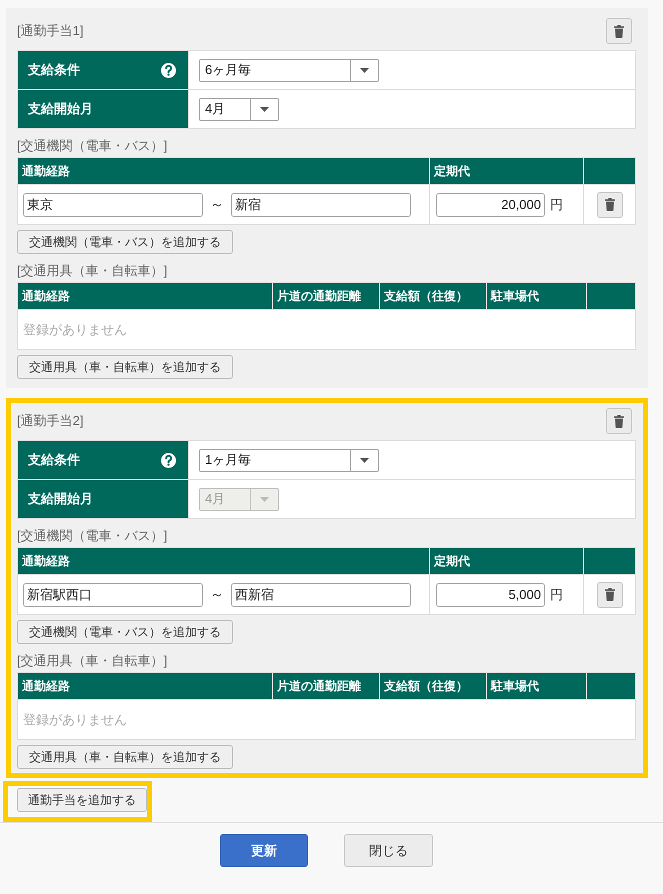  I want to click on fare-field: 20,000, so click(490, 204).